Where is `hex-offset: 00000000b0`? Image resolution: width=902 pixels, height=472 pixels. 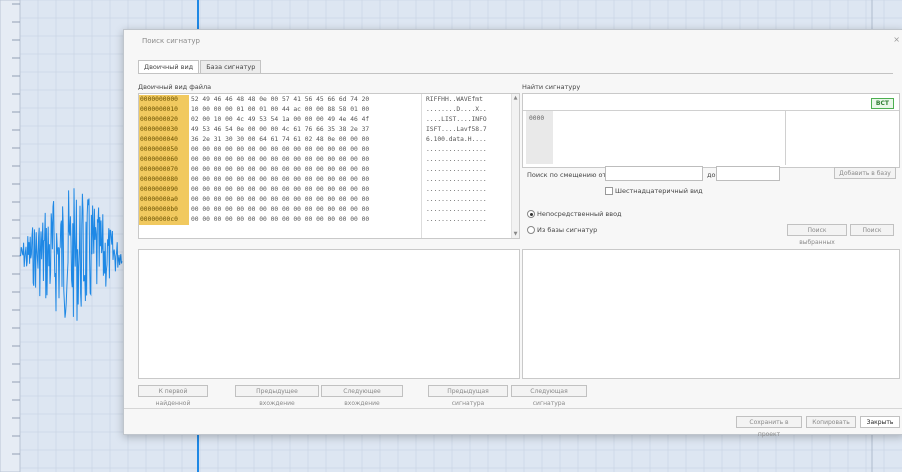
hex-offset: 00000000b0 is located at coordinates (164, 210).